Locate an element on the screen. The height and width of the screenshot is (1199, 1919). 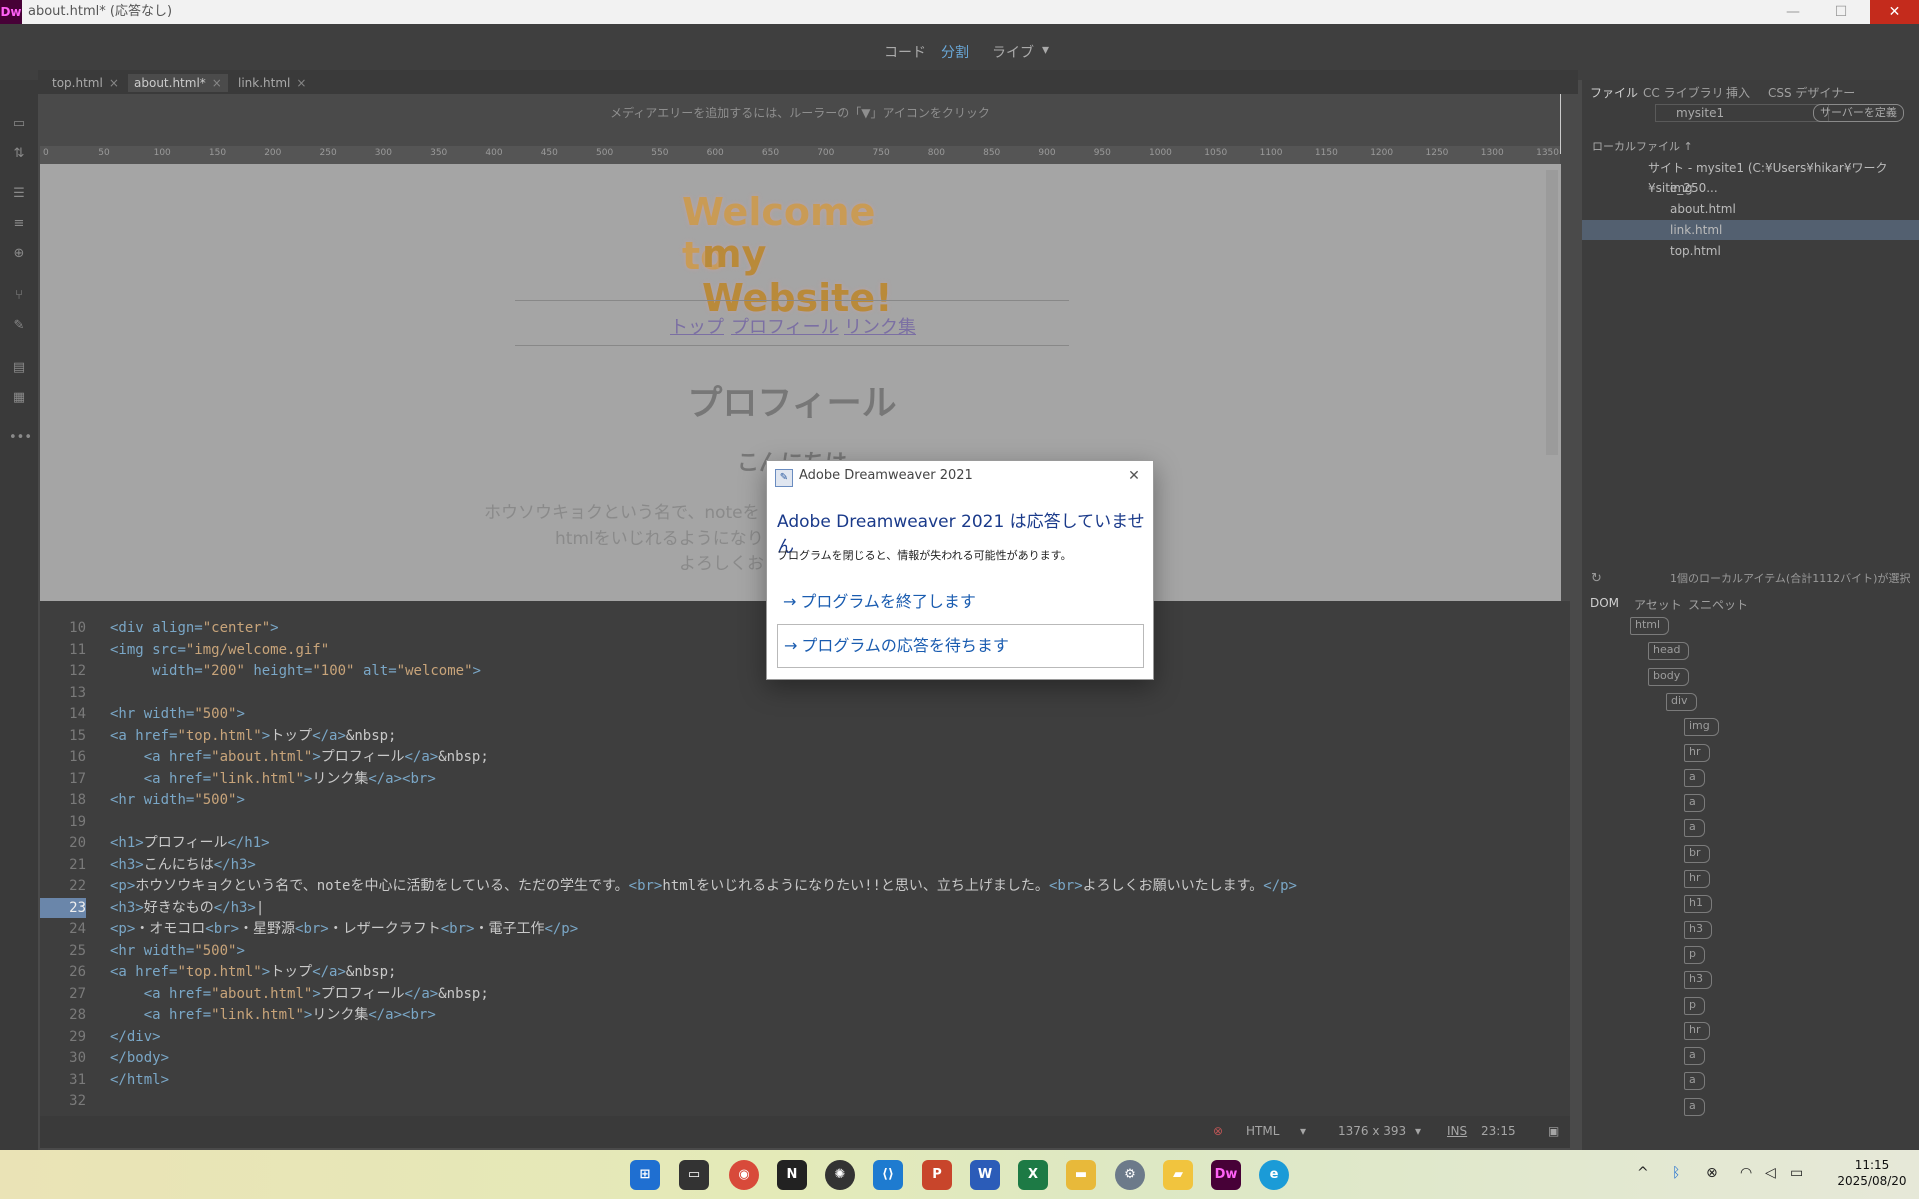
error-icon: ⊗ is located at coordinates (1218, 1131).